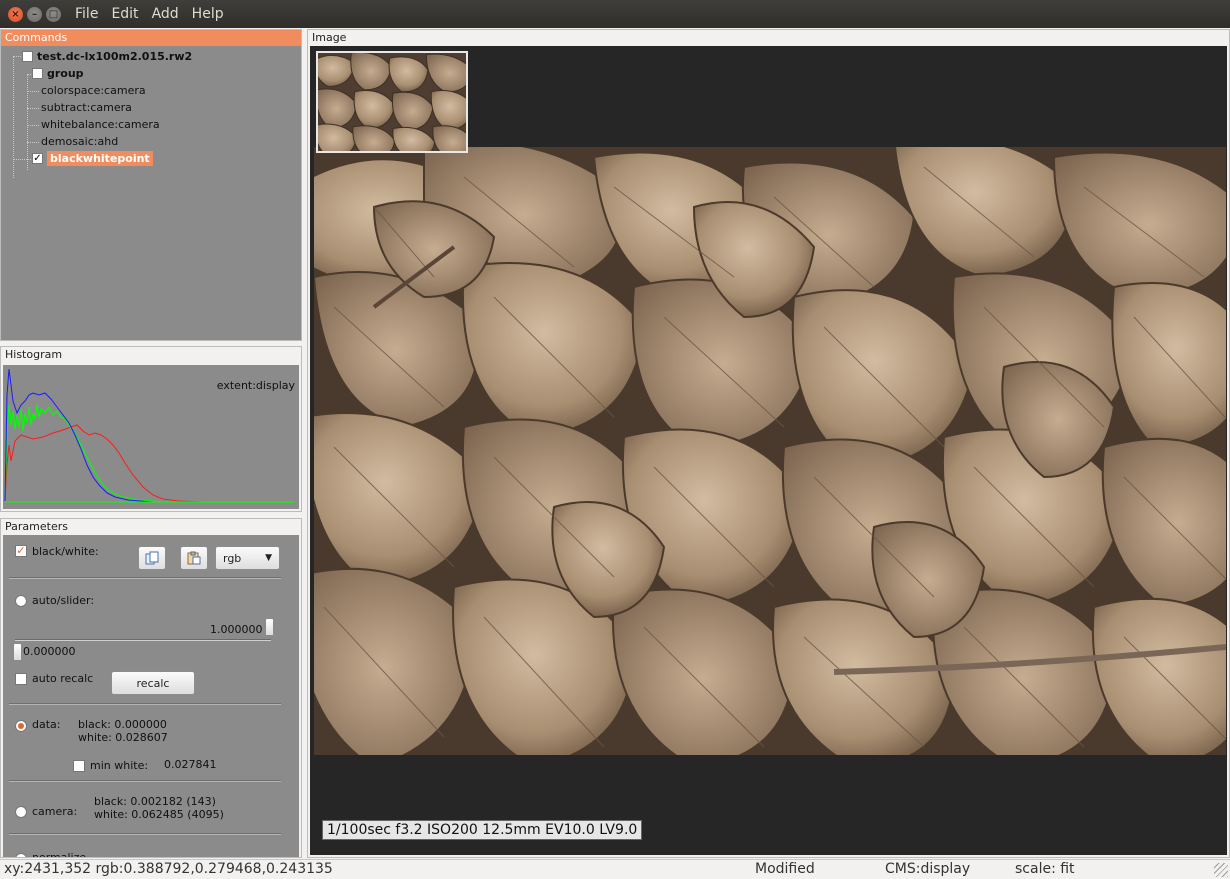 The height and width of the screenshot is (879, 1230). I want to click on commands-header: Commands, so click(151, 38).